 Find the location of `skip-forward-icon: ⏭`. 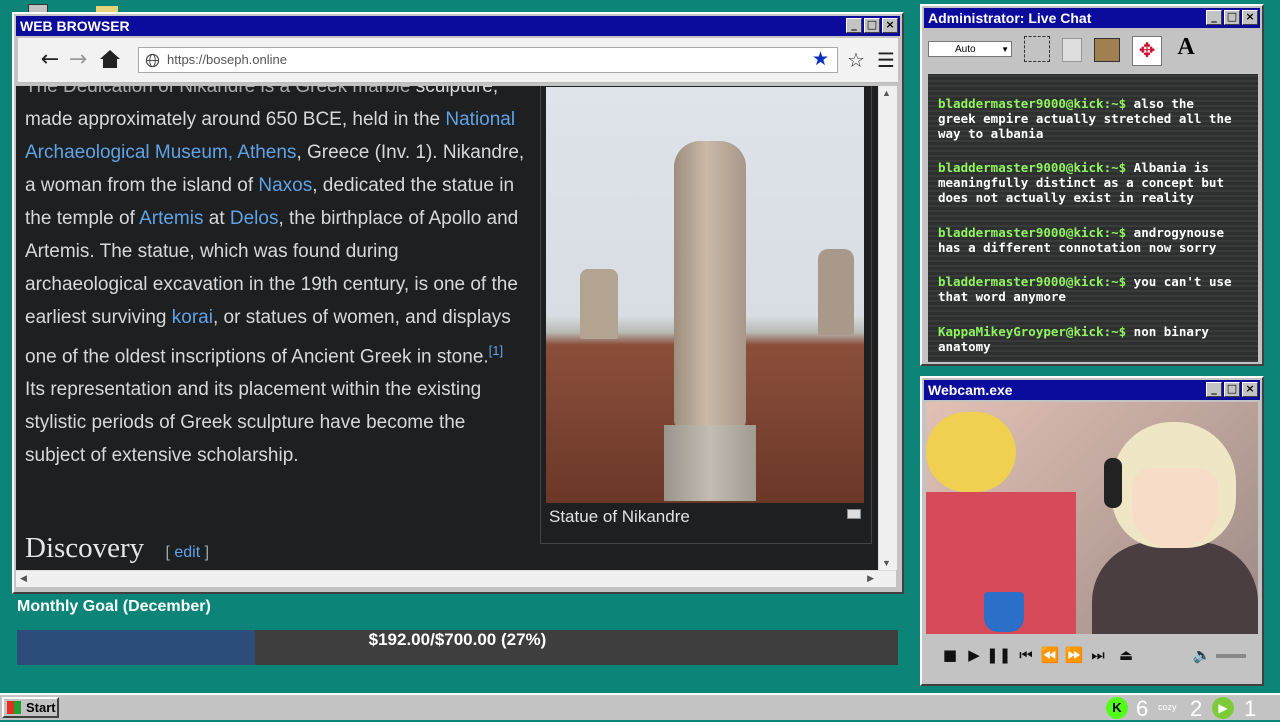

skip-forward-icon: ⏭ is located at coordinates (1098, 655).